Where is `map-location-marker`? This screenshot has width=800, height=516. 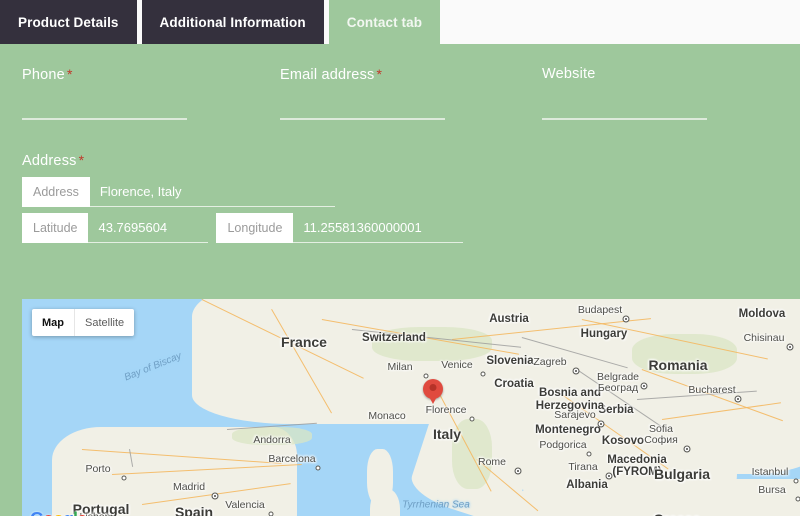 map-location-marker is located at coordinates (433, 389).